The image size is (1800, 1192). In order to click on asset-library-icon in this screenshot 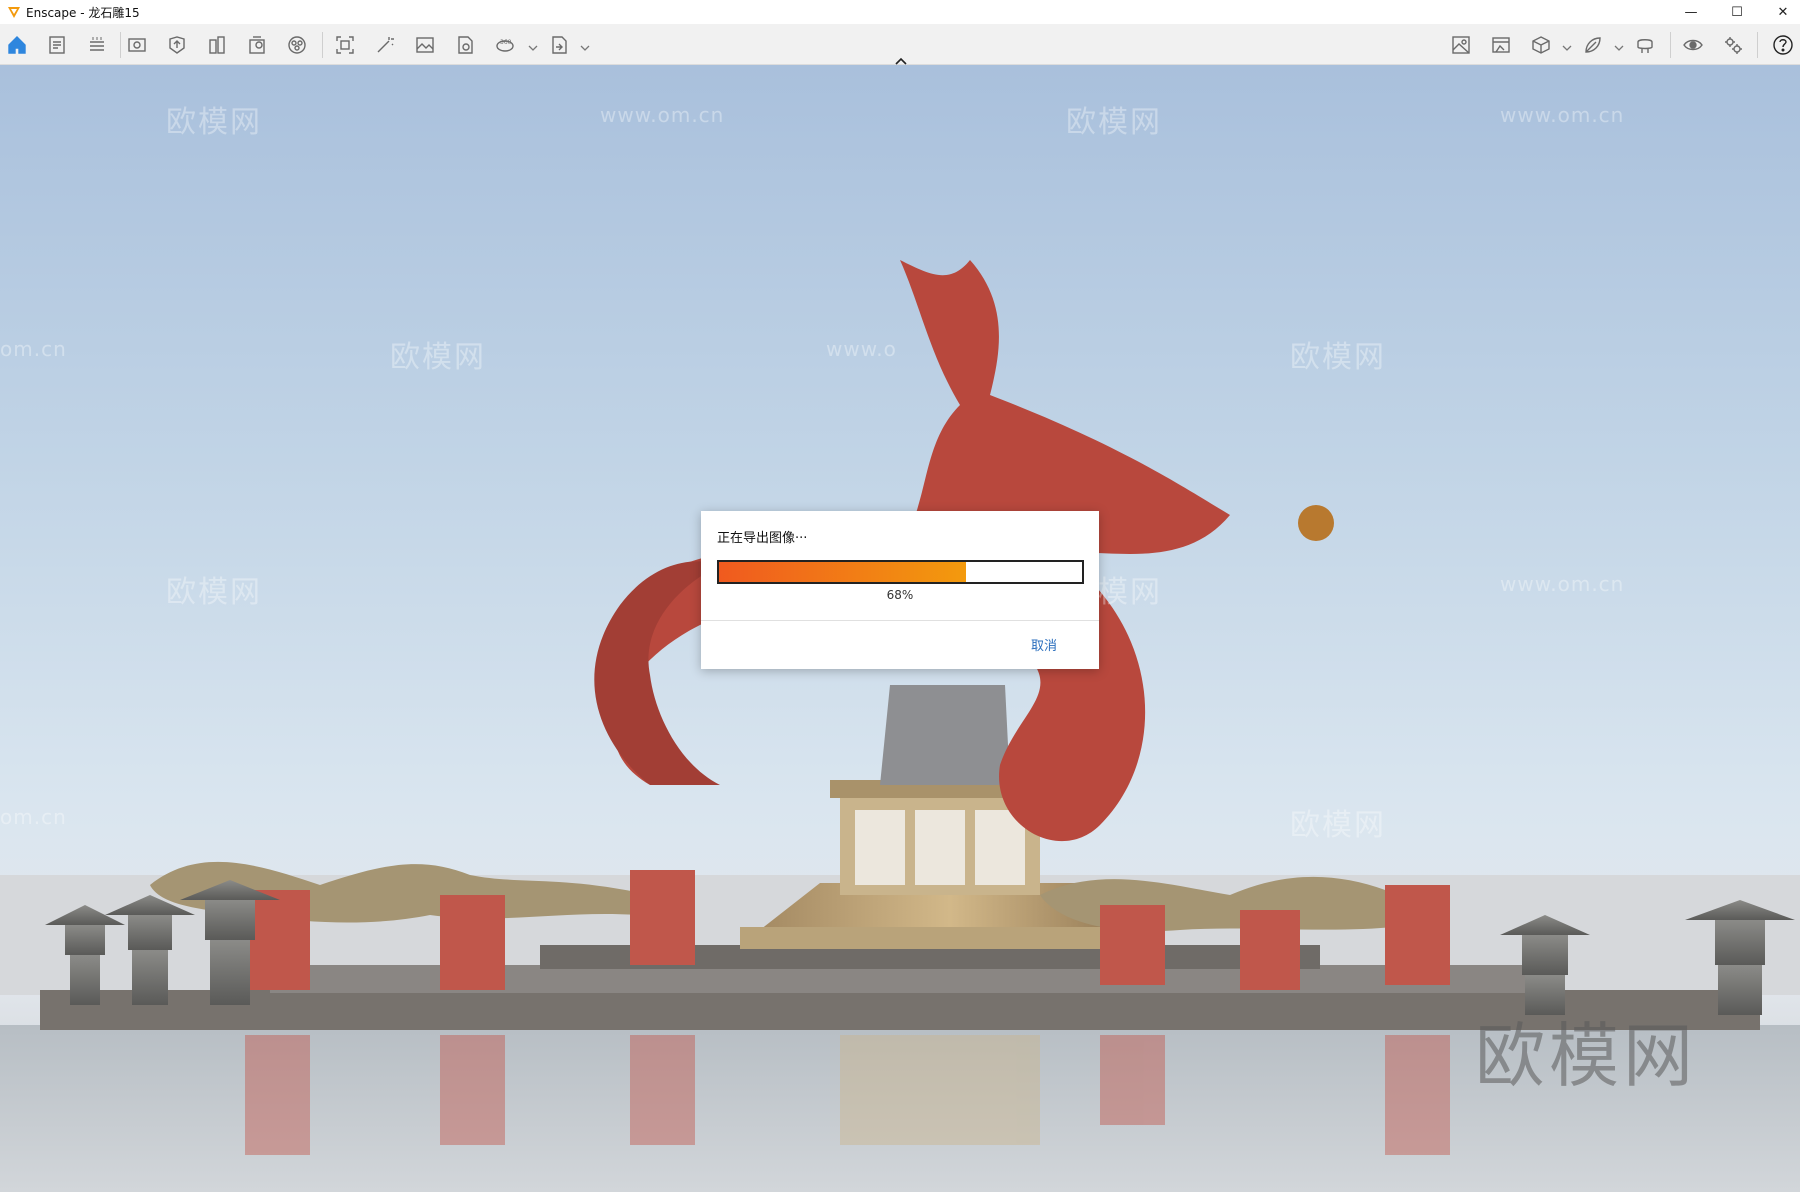, I will do `click(297, 45)`.